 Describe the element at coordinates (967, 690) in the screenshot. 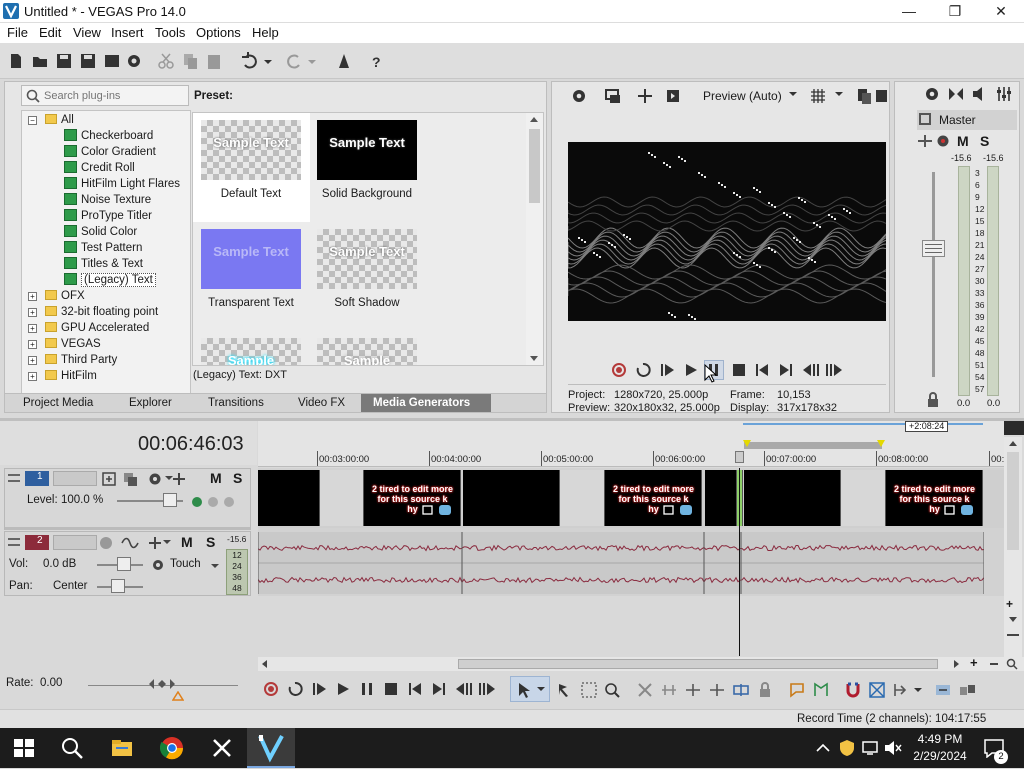

I see `ignore-event-grouping-icon` at that location.